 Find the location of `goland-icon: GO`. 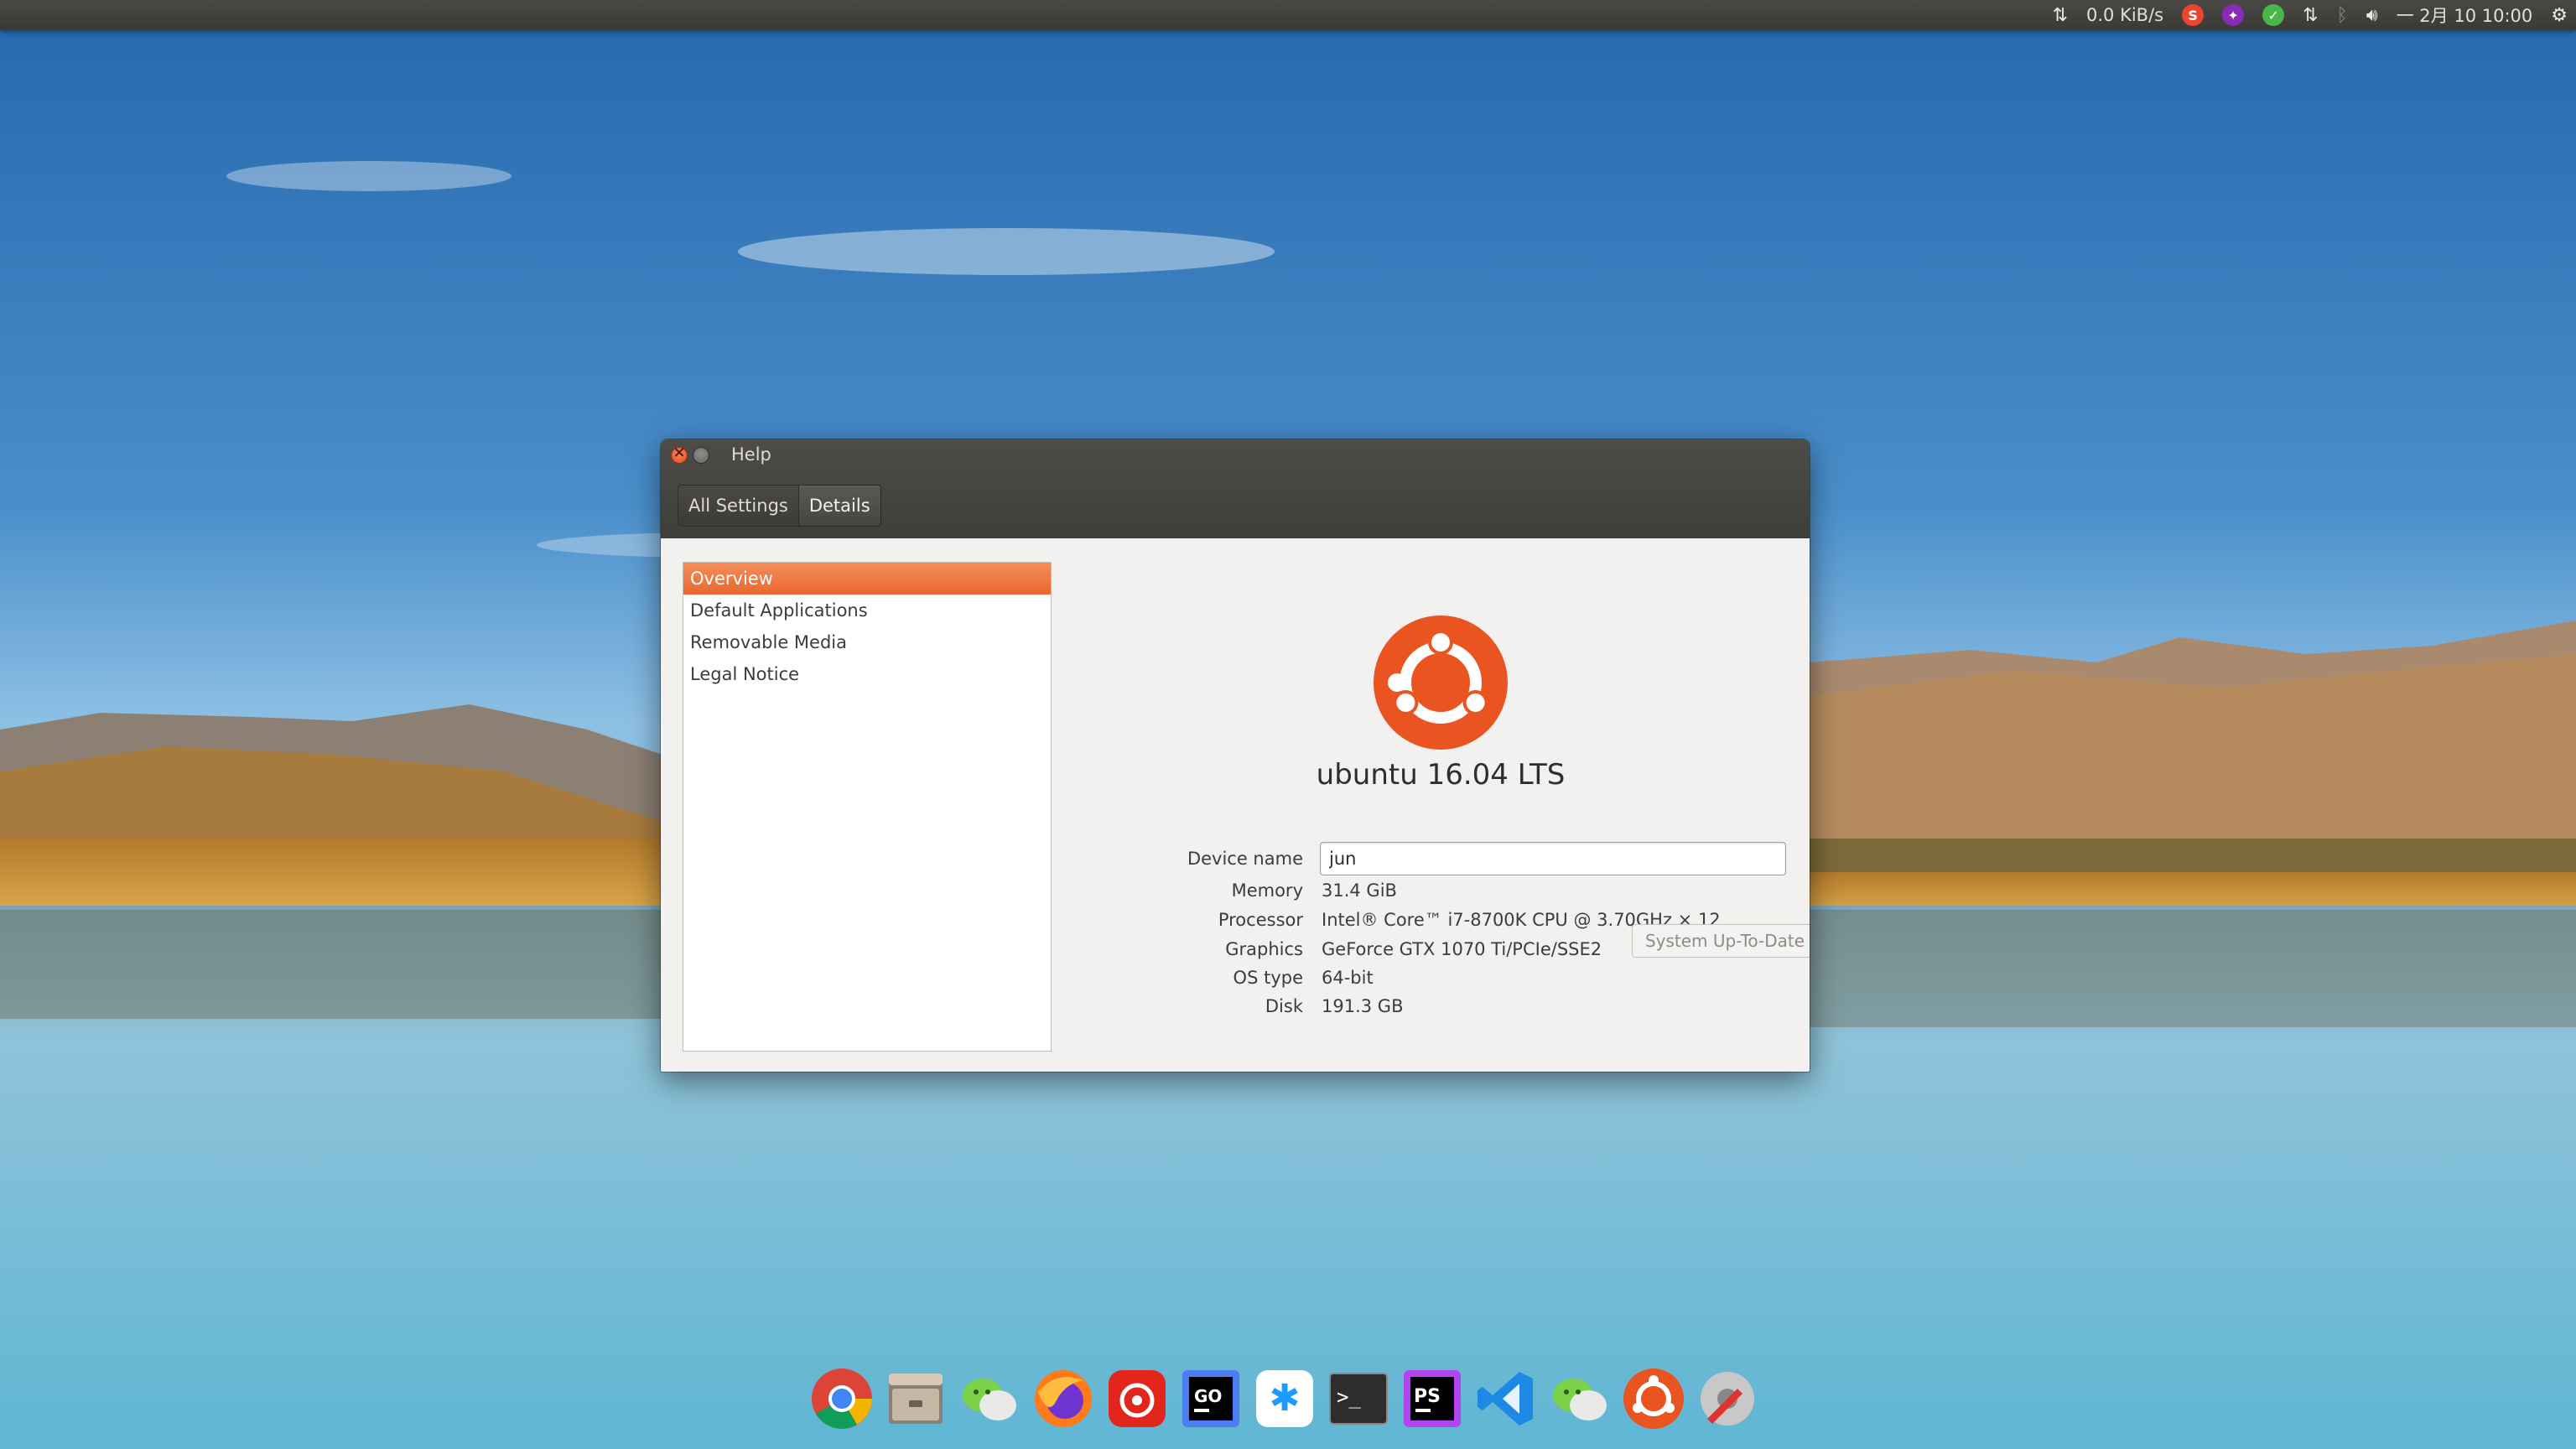

goland-icon: GO is located at coordinates (1210, 1398).